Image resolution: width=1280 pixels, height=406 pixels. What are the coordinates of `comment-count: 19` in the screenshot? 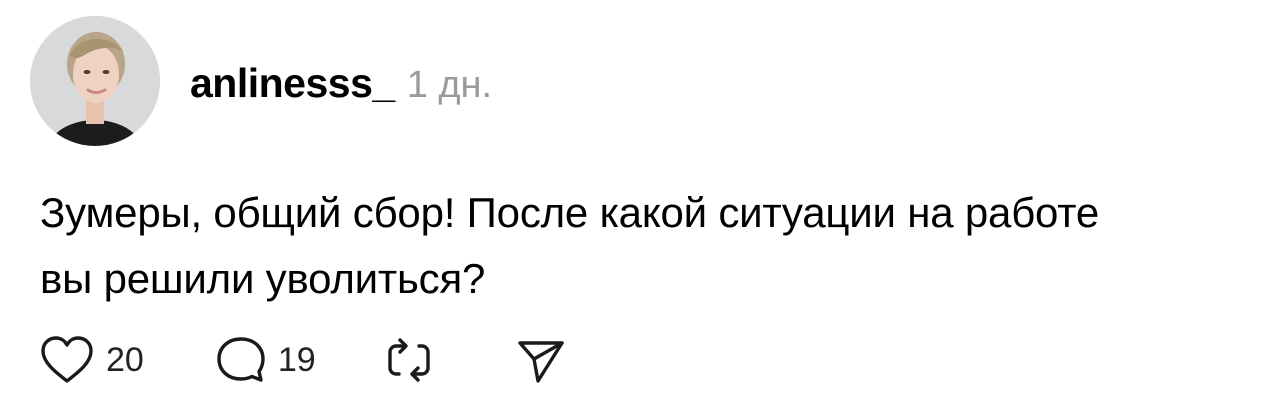 It's located at (296, 359).